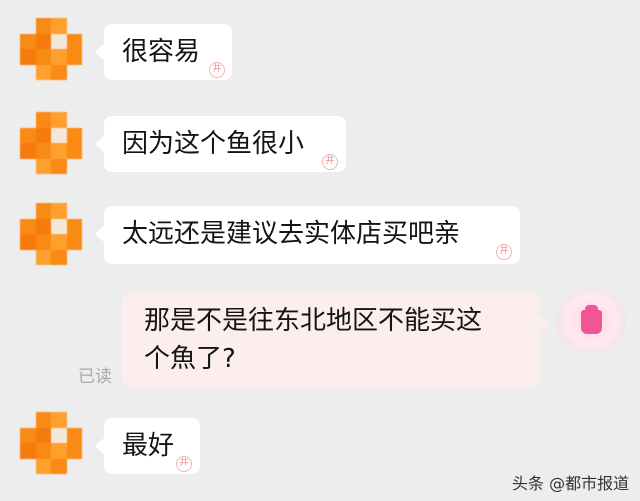 The image size is (640, 501). What do you see at coordinates (335, 340) in the screenshot?
I see `my-message-bubble: 那是不是往东北地区不能买这 个魚了?` at bounding box center [335, 340].